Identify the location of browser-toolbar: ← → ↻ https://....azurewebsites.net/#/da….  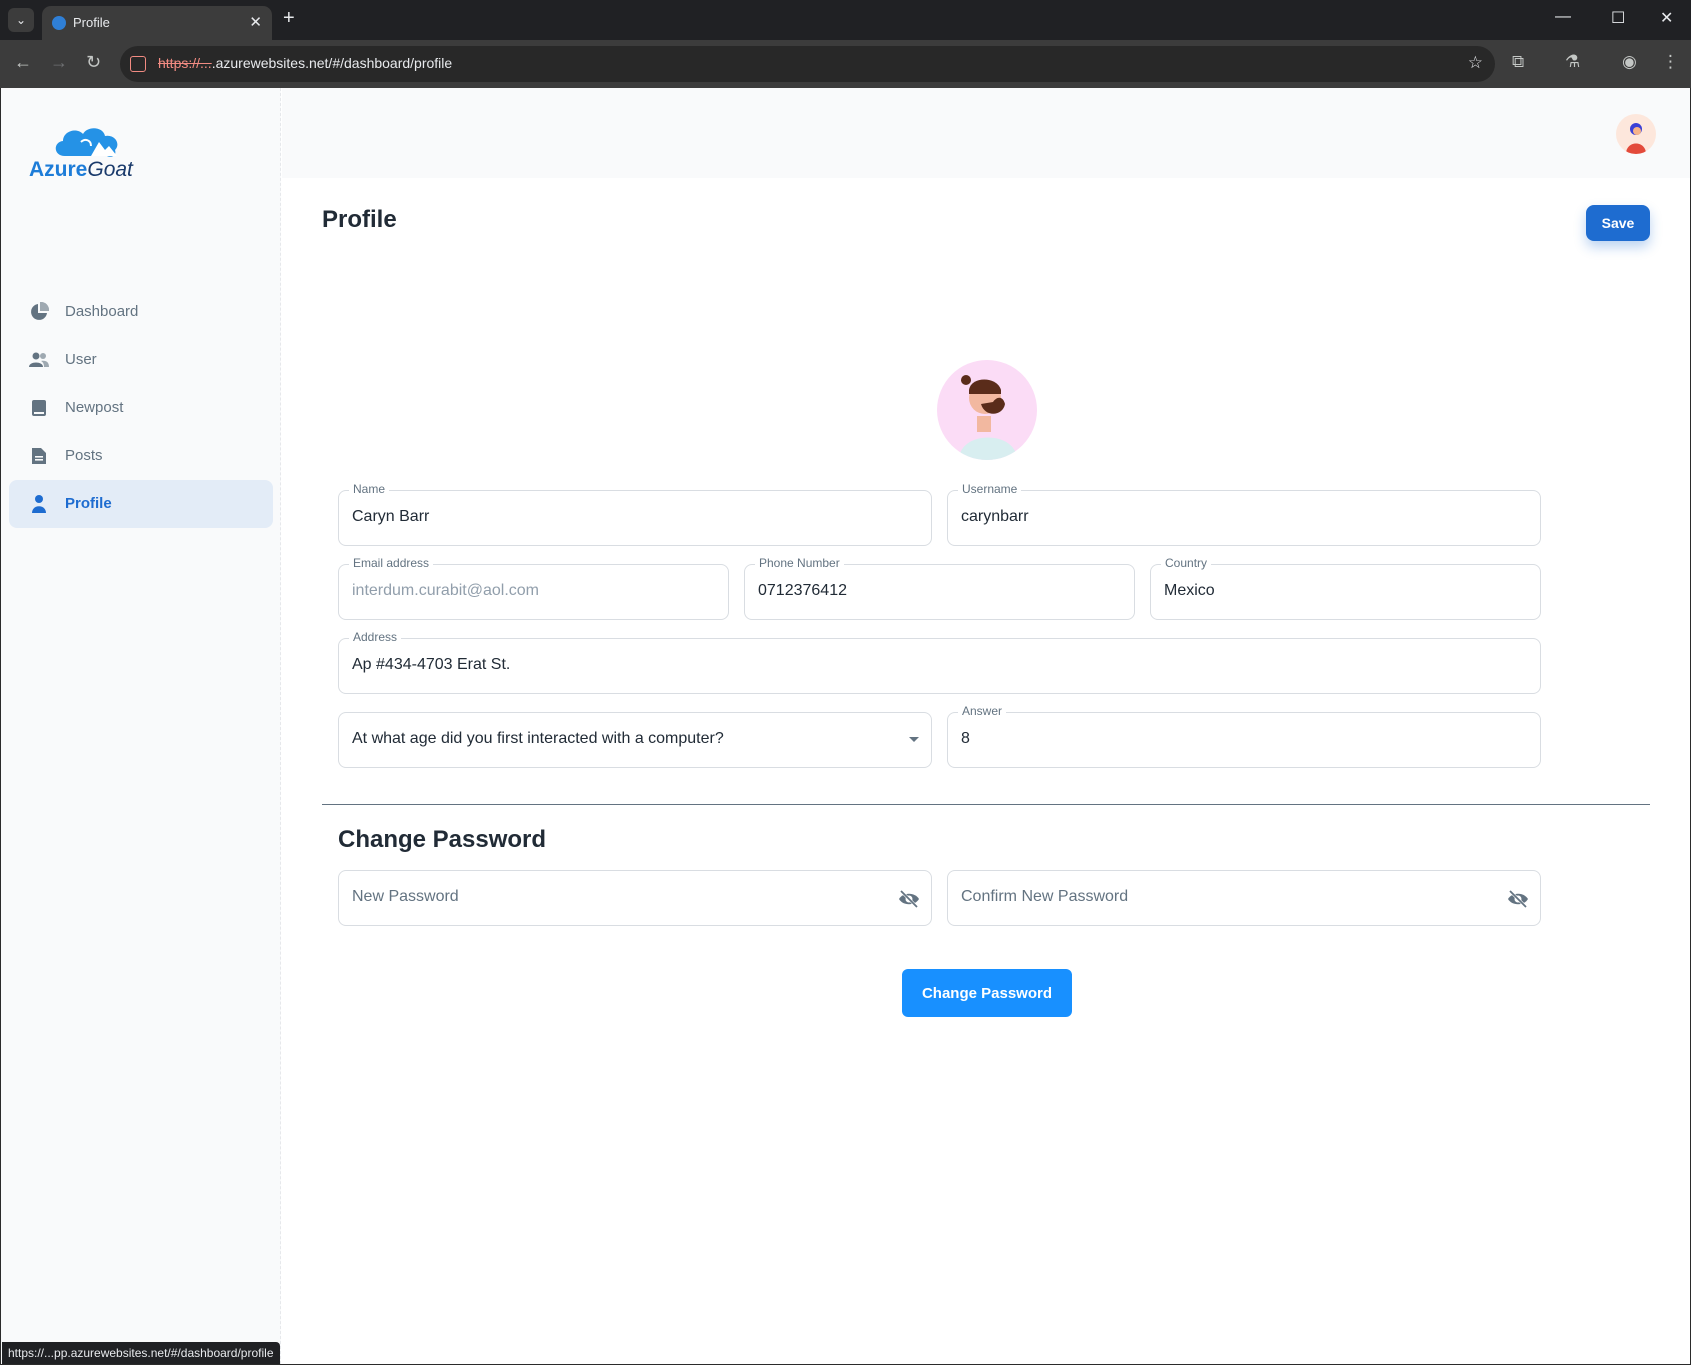
(845, 64).